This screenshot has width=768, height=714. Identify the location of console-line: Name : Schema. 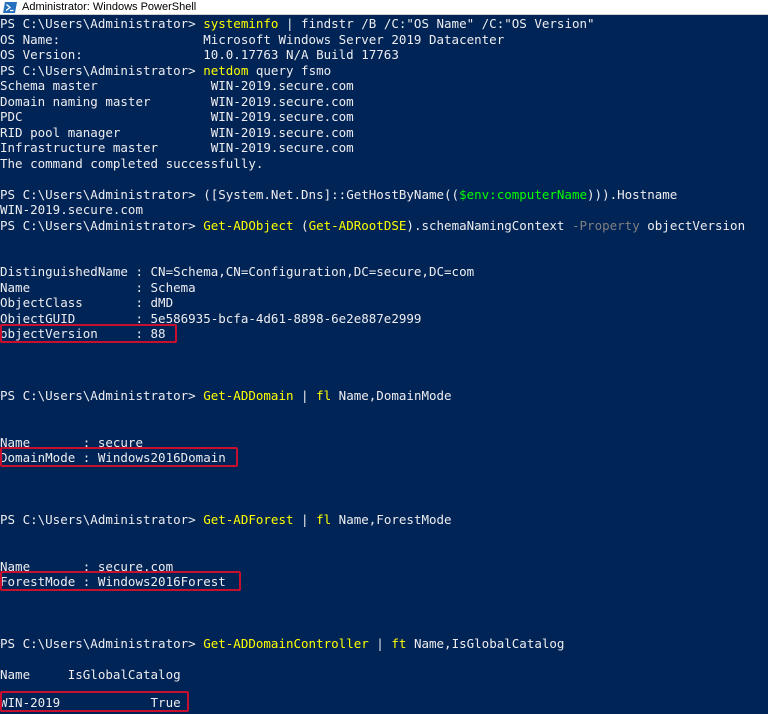
(98, 287).